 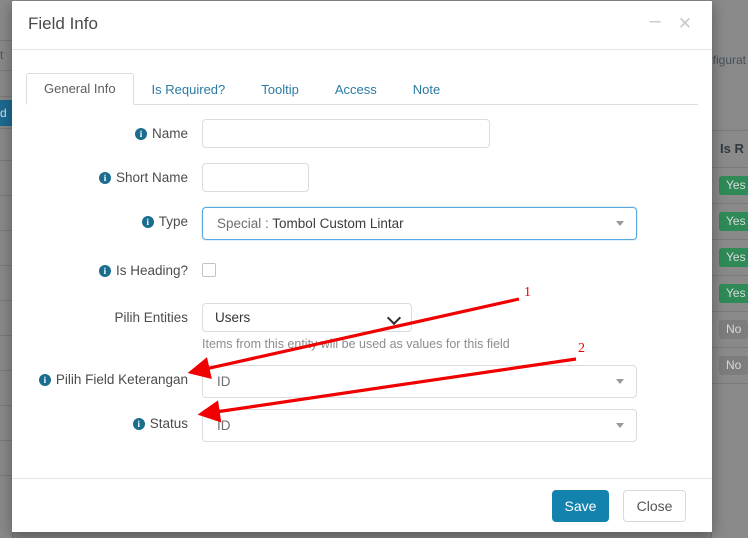 I want to click on background-left-active-row: d, so click(x=6, y=113).